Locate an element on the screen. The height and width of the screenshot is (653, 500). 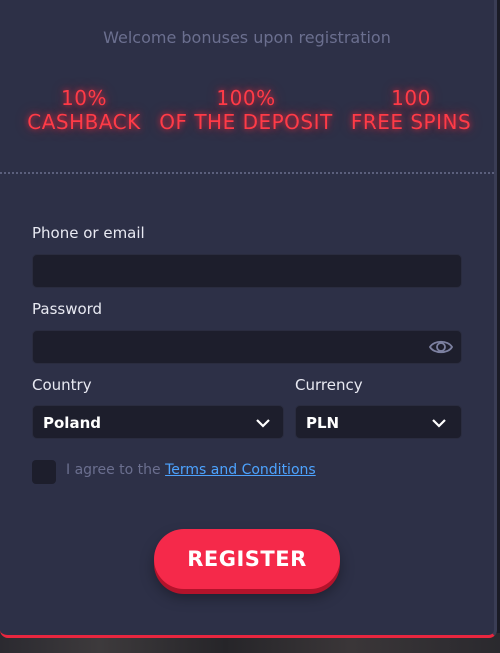
phone-email-input is located at coordinates (247, 271).